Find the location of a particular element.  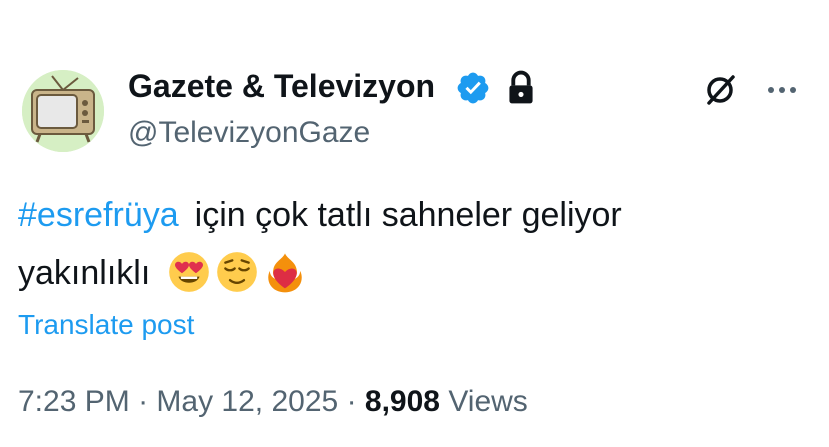

author-handle: @TelevizyonGaze is located at coordinates (249, 133).